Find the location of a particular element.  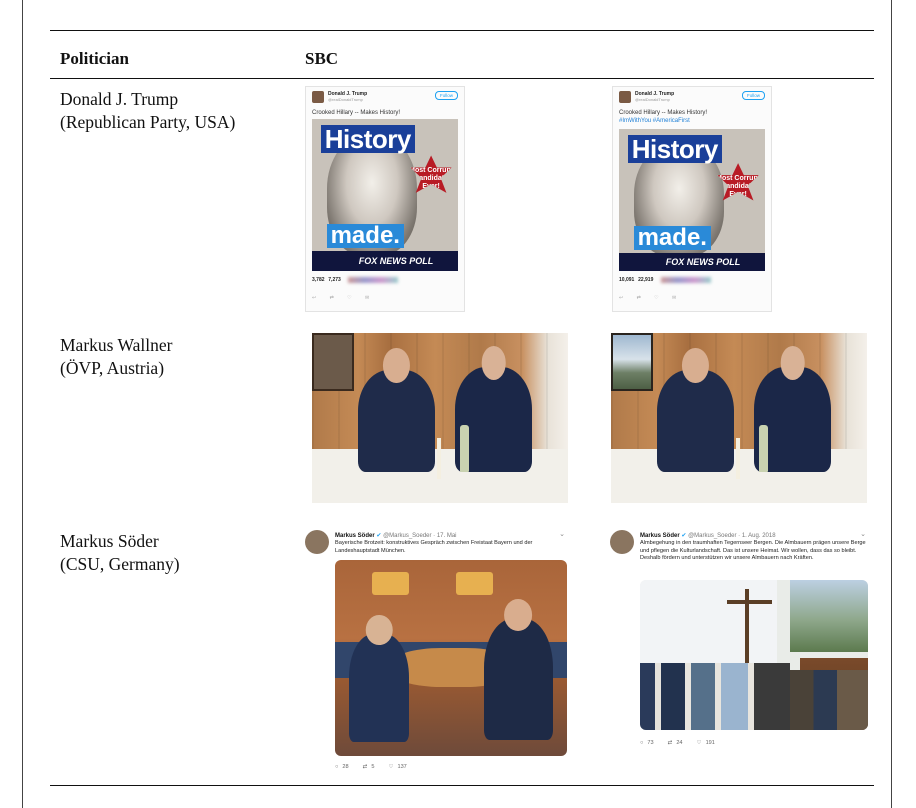

like-count: 137 is located at coordinates (402, 767).